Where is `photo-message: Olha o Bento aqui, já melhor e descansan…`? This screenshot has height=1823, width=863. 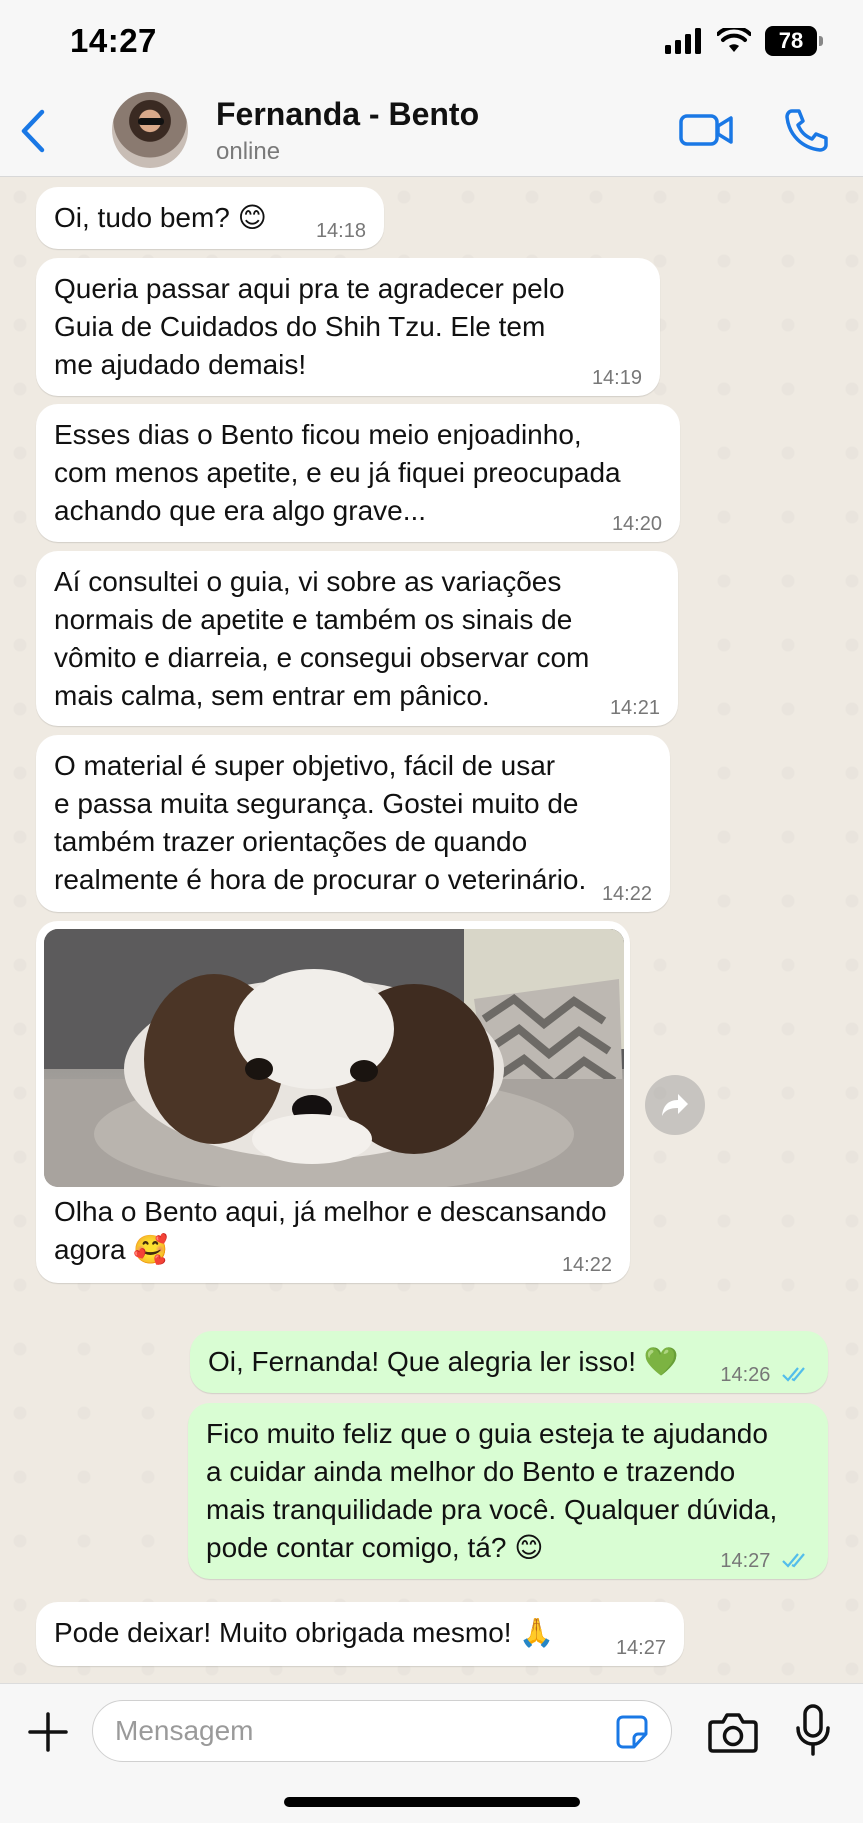
photo-message: Olha o Bento aqui, já melhor e descansan… is located at coordinates (333, 1102).